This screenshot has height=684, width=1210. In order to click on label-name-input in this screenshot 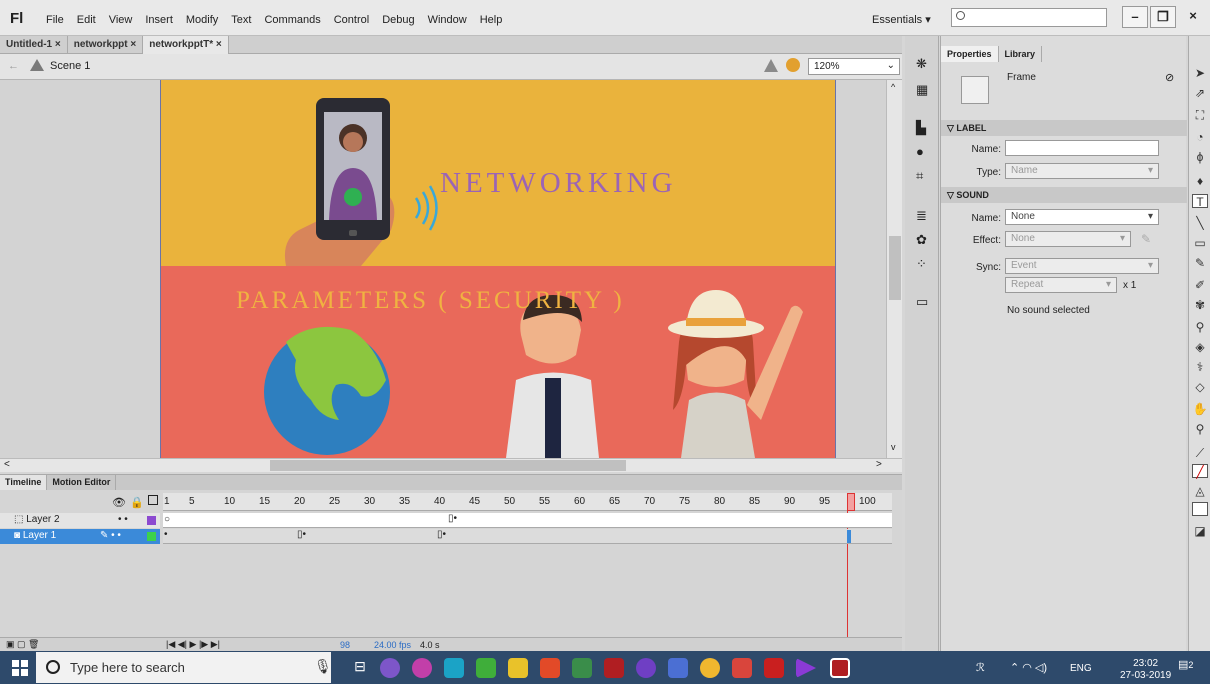, I will do `click(1082, 148)`.